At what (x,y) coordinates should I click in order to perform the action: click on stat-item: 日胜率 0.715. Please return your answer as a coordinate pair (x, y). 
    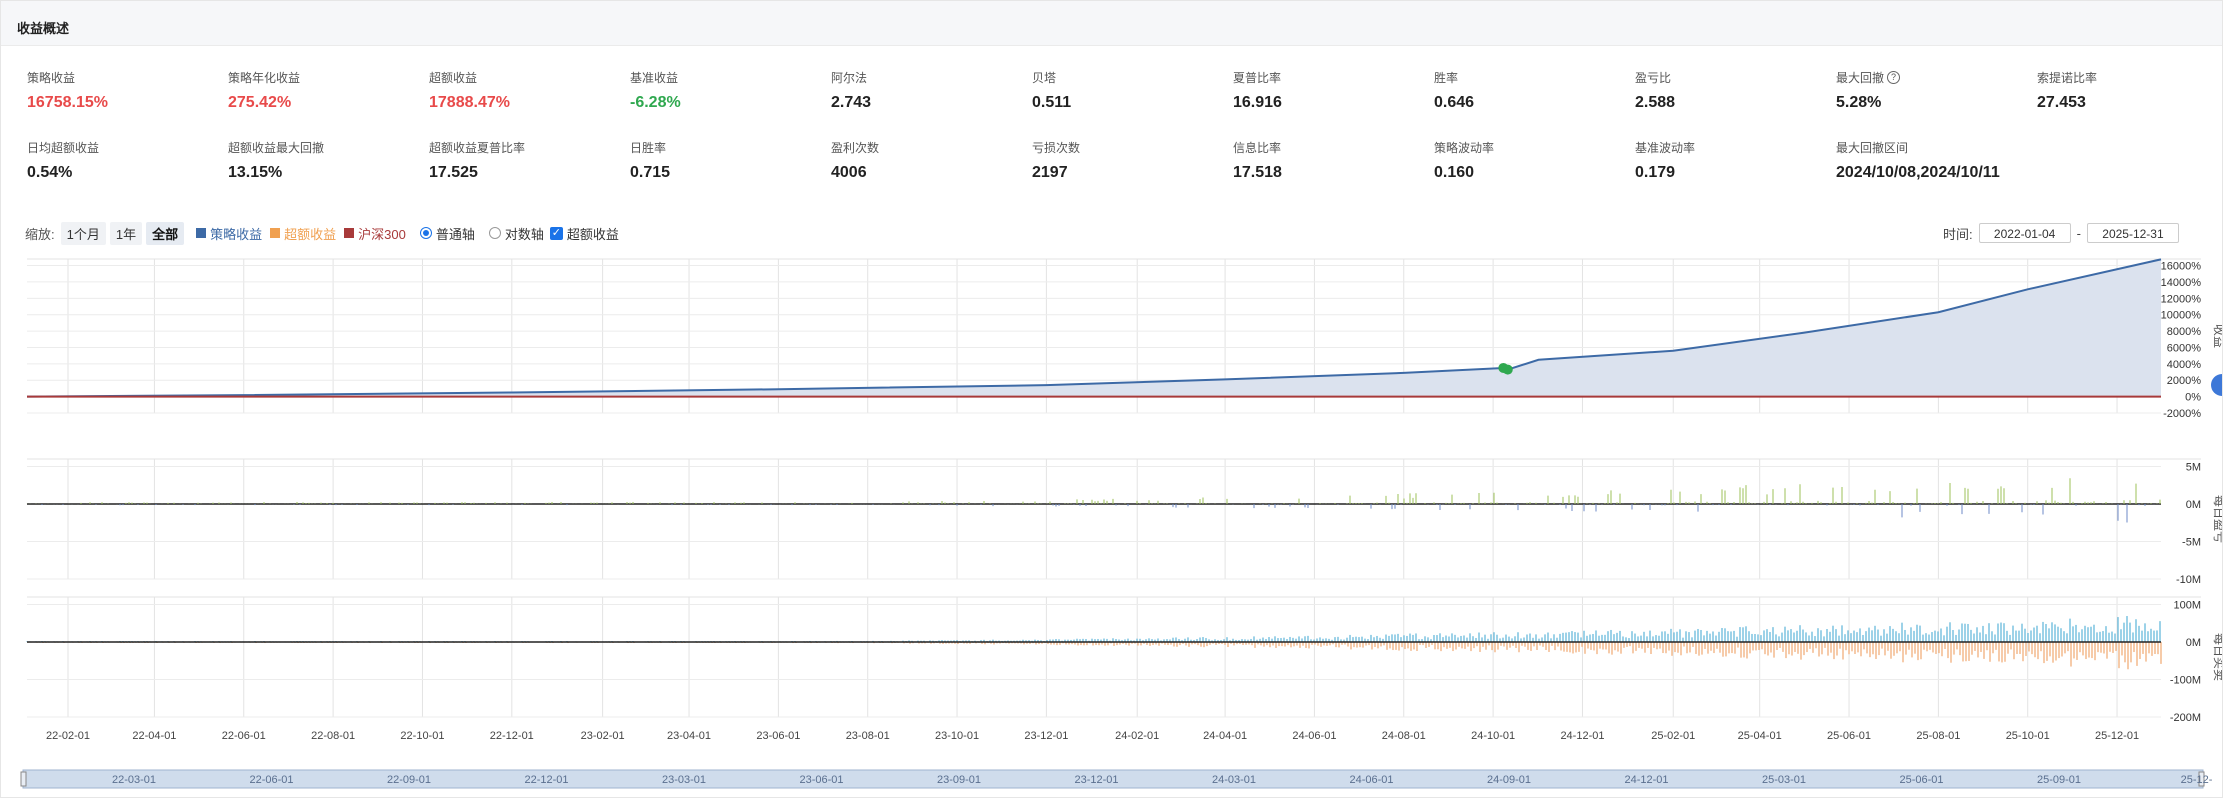
    Looking at the image, I should click on (650, 160).